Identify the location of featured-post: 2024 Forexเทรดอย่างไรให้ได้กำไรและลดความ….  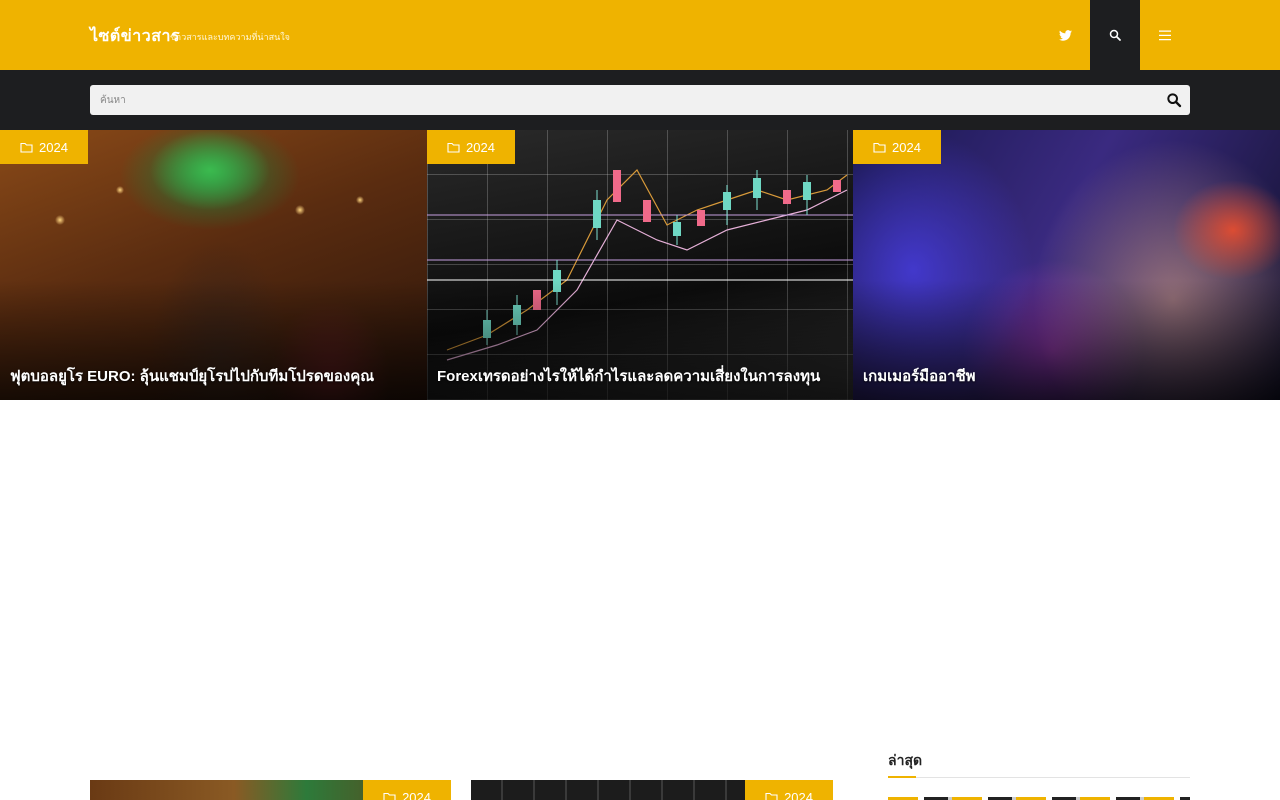
(640, 265).